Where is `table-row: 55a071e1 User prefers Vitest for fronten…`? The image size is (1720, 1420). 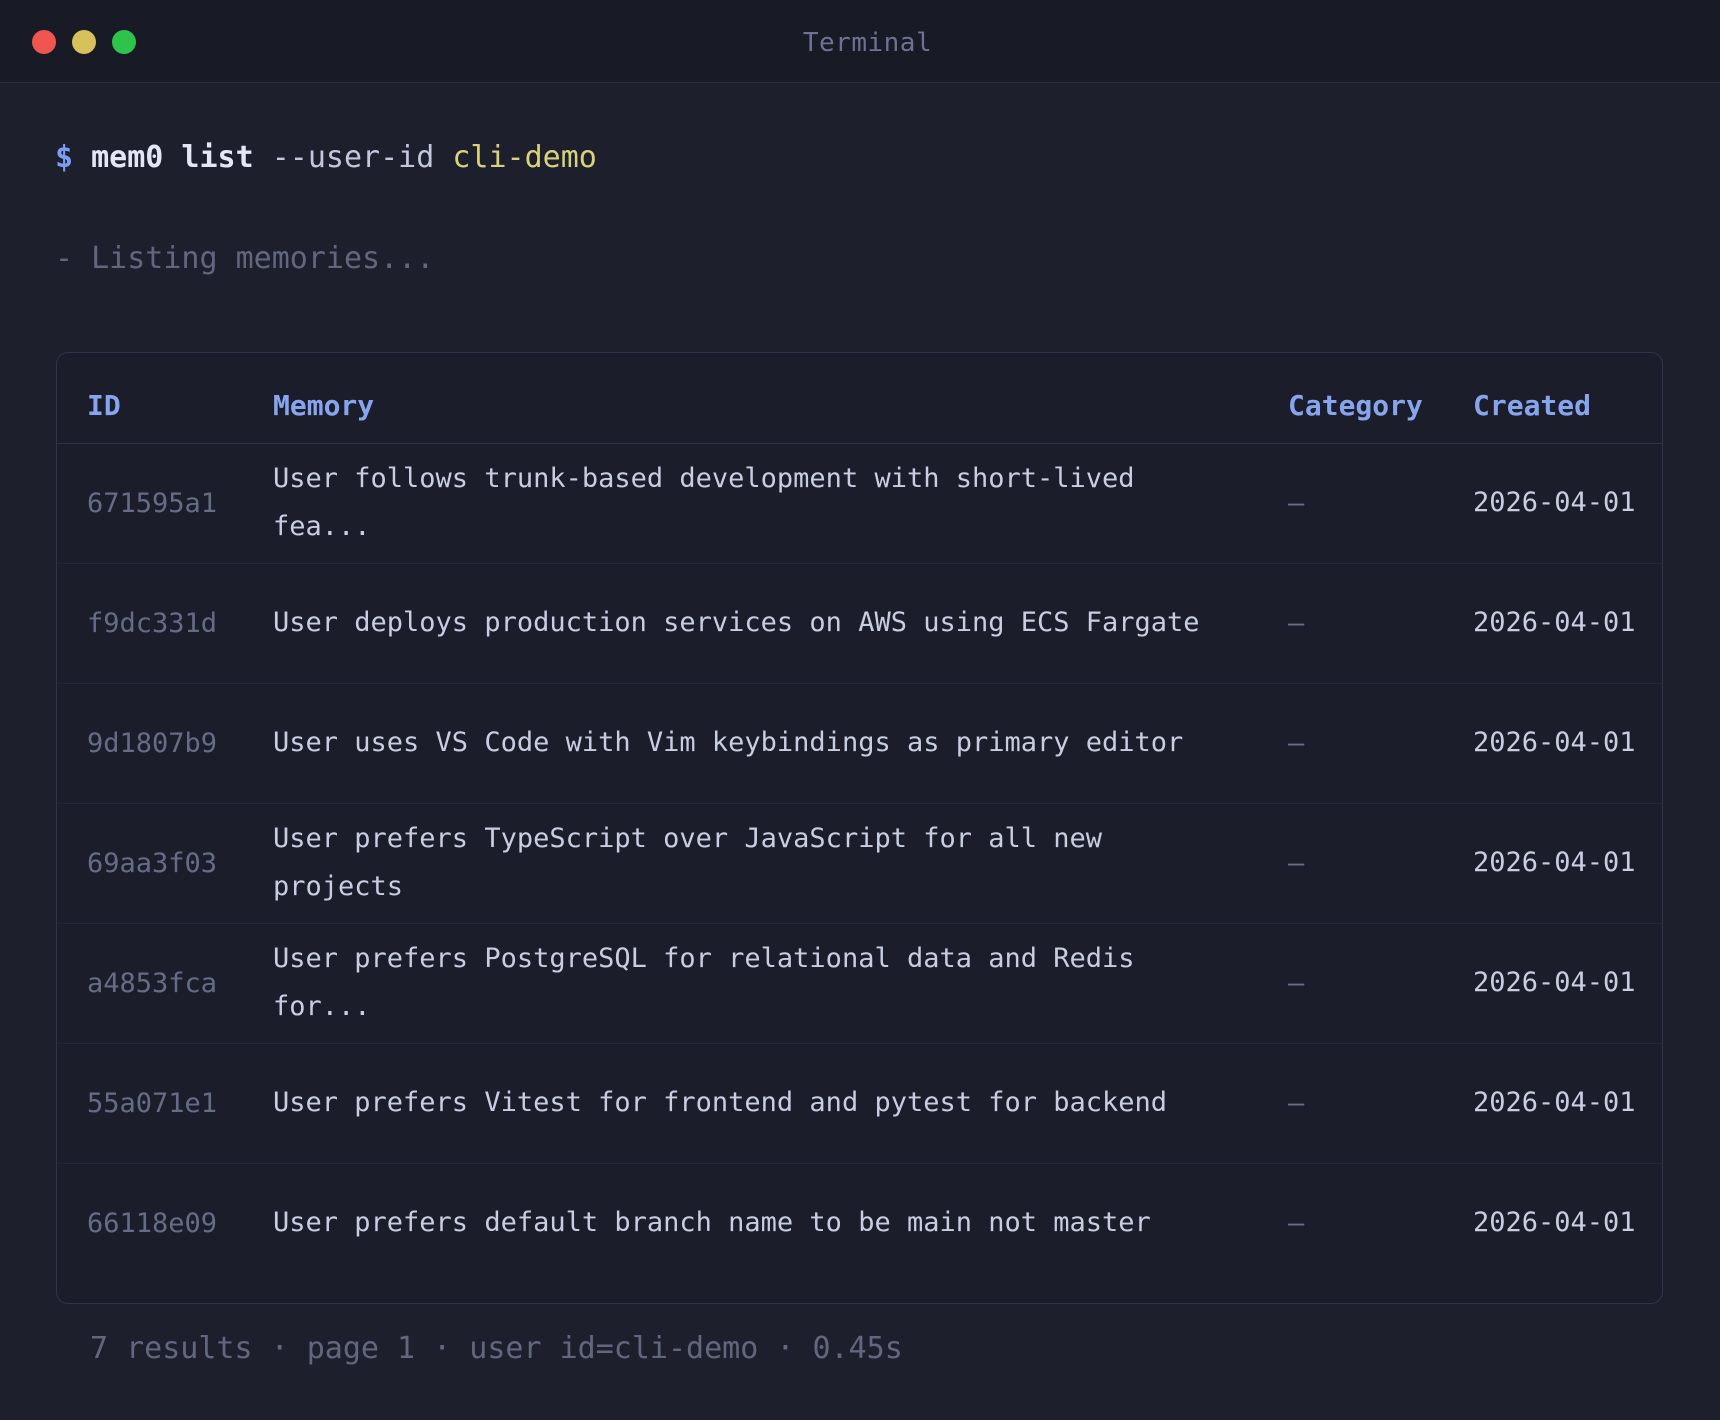 table-row: 55a071e1 User prefers Vitest for fronten… is located at coordinates (859, 1103).